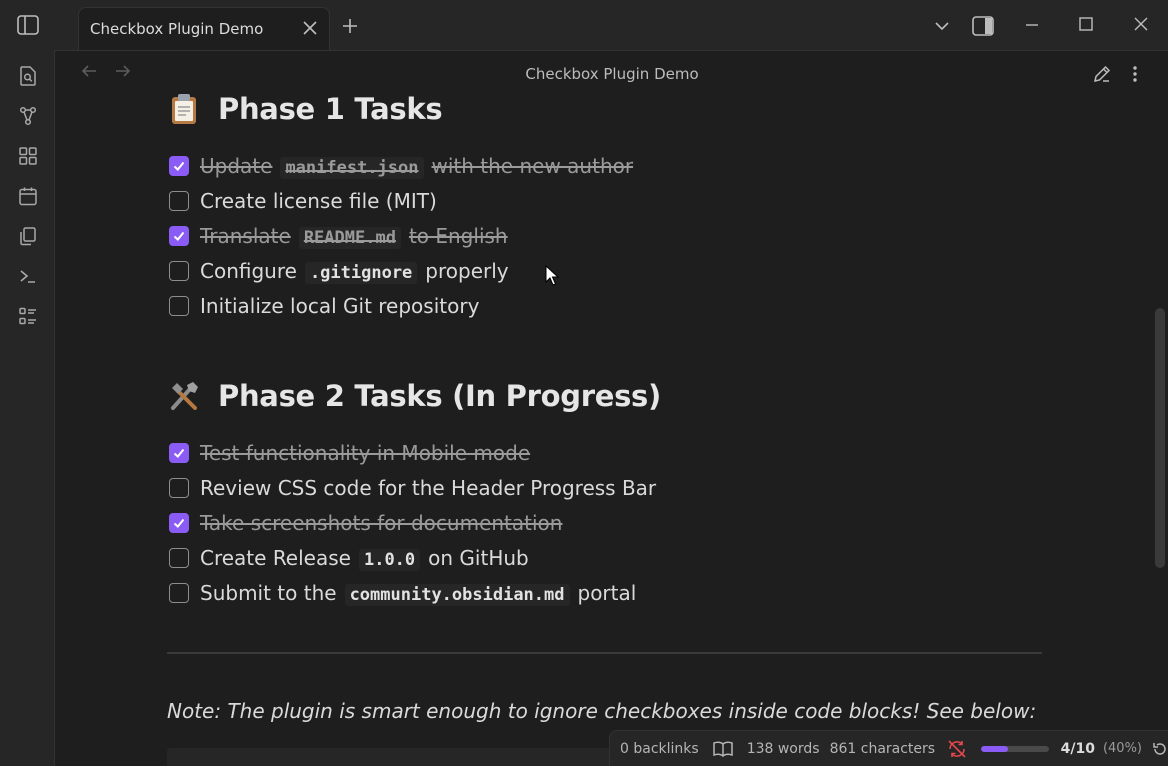 This screenshot has width=1168, height=766. Describe the element at coordinates (552, 276) in the screenshot. I see `mouse-cursor-icon` at that location.